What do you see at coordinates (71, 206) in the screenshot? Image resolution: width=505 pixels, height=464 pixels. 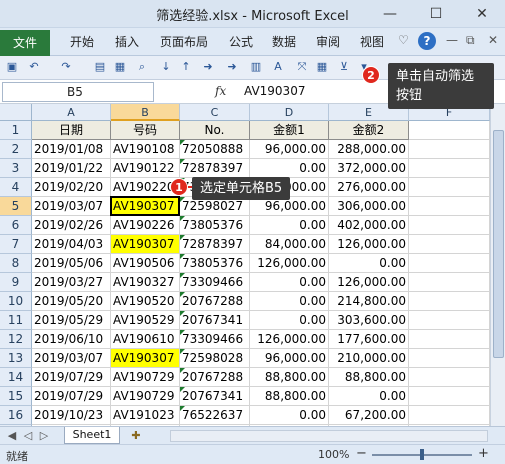 I see `table-cell: 2019/03/07` at bounding box center [71, 206].